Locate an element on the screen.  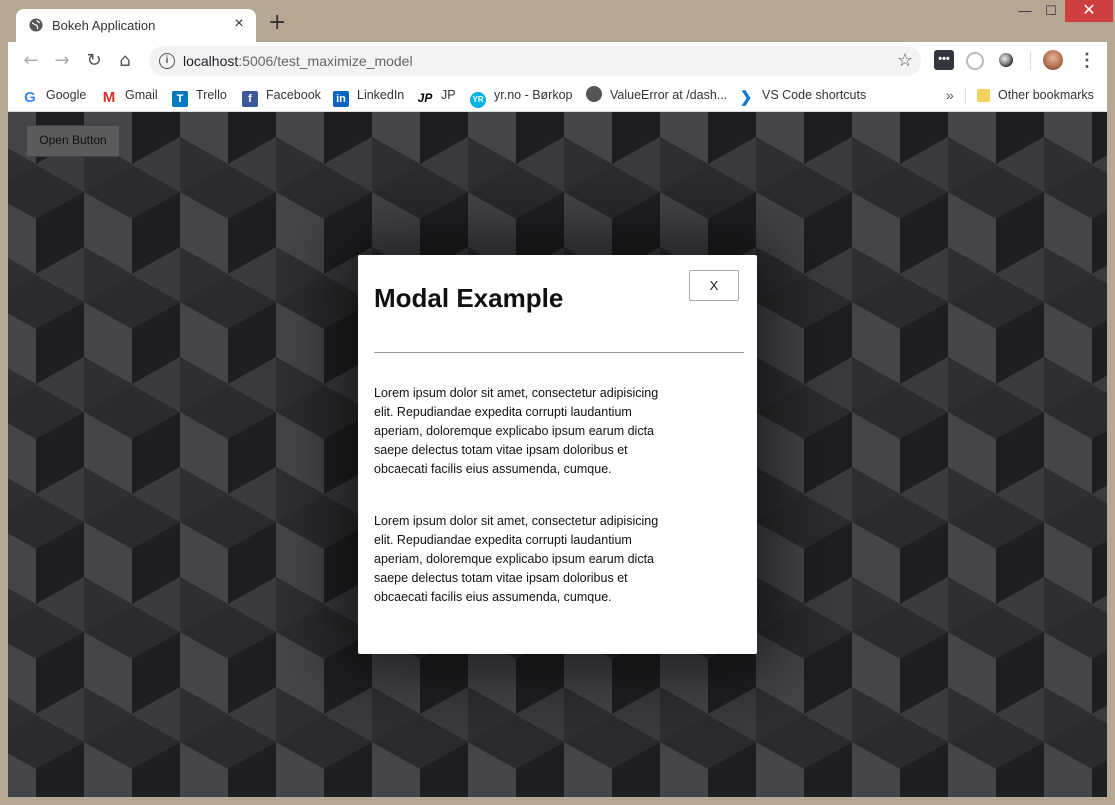
bookmarks-divider is located at coordinates (965, 95).